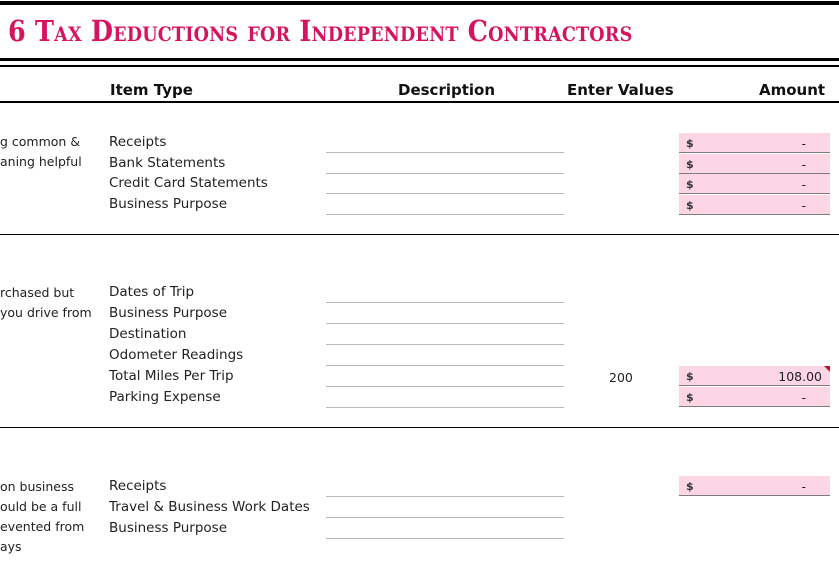 This screenshot has width=839, height=577. What do you see at coordinates (148, 334) in the screenshot?
I see `item-label: Destination` at bounding box center [148, 334].